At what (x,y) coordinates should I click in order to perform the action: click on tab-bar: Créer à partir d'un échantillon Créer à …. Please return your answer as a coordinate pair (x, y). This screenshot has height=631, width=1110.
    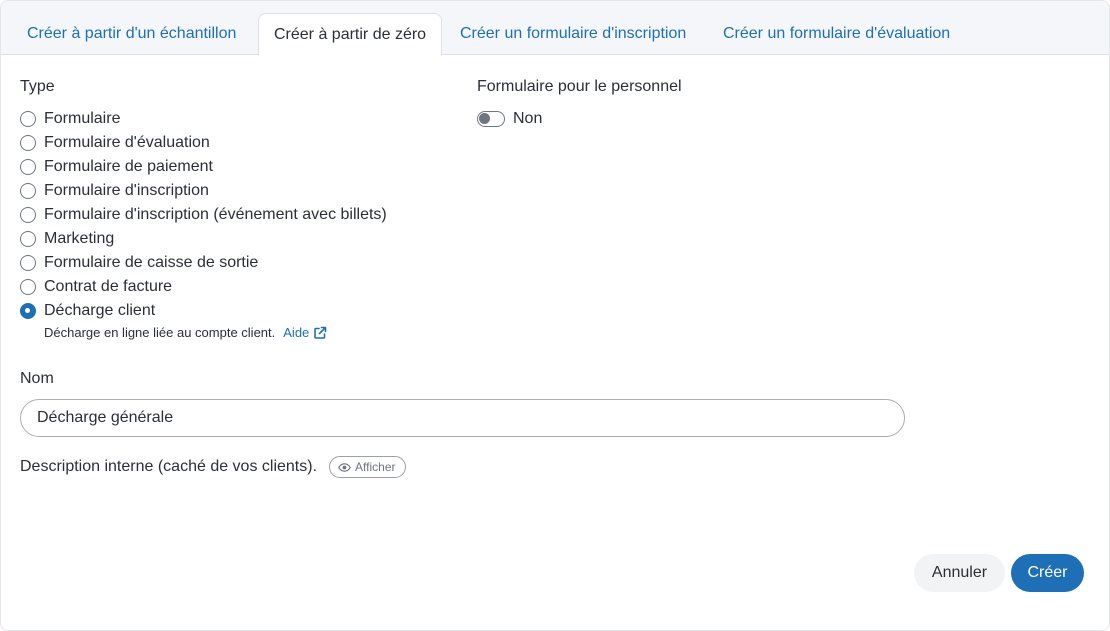
    Looking at the image, I should click on (555, 28).